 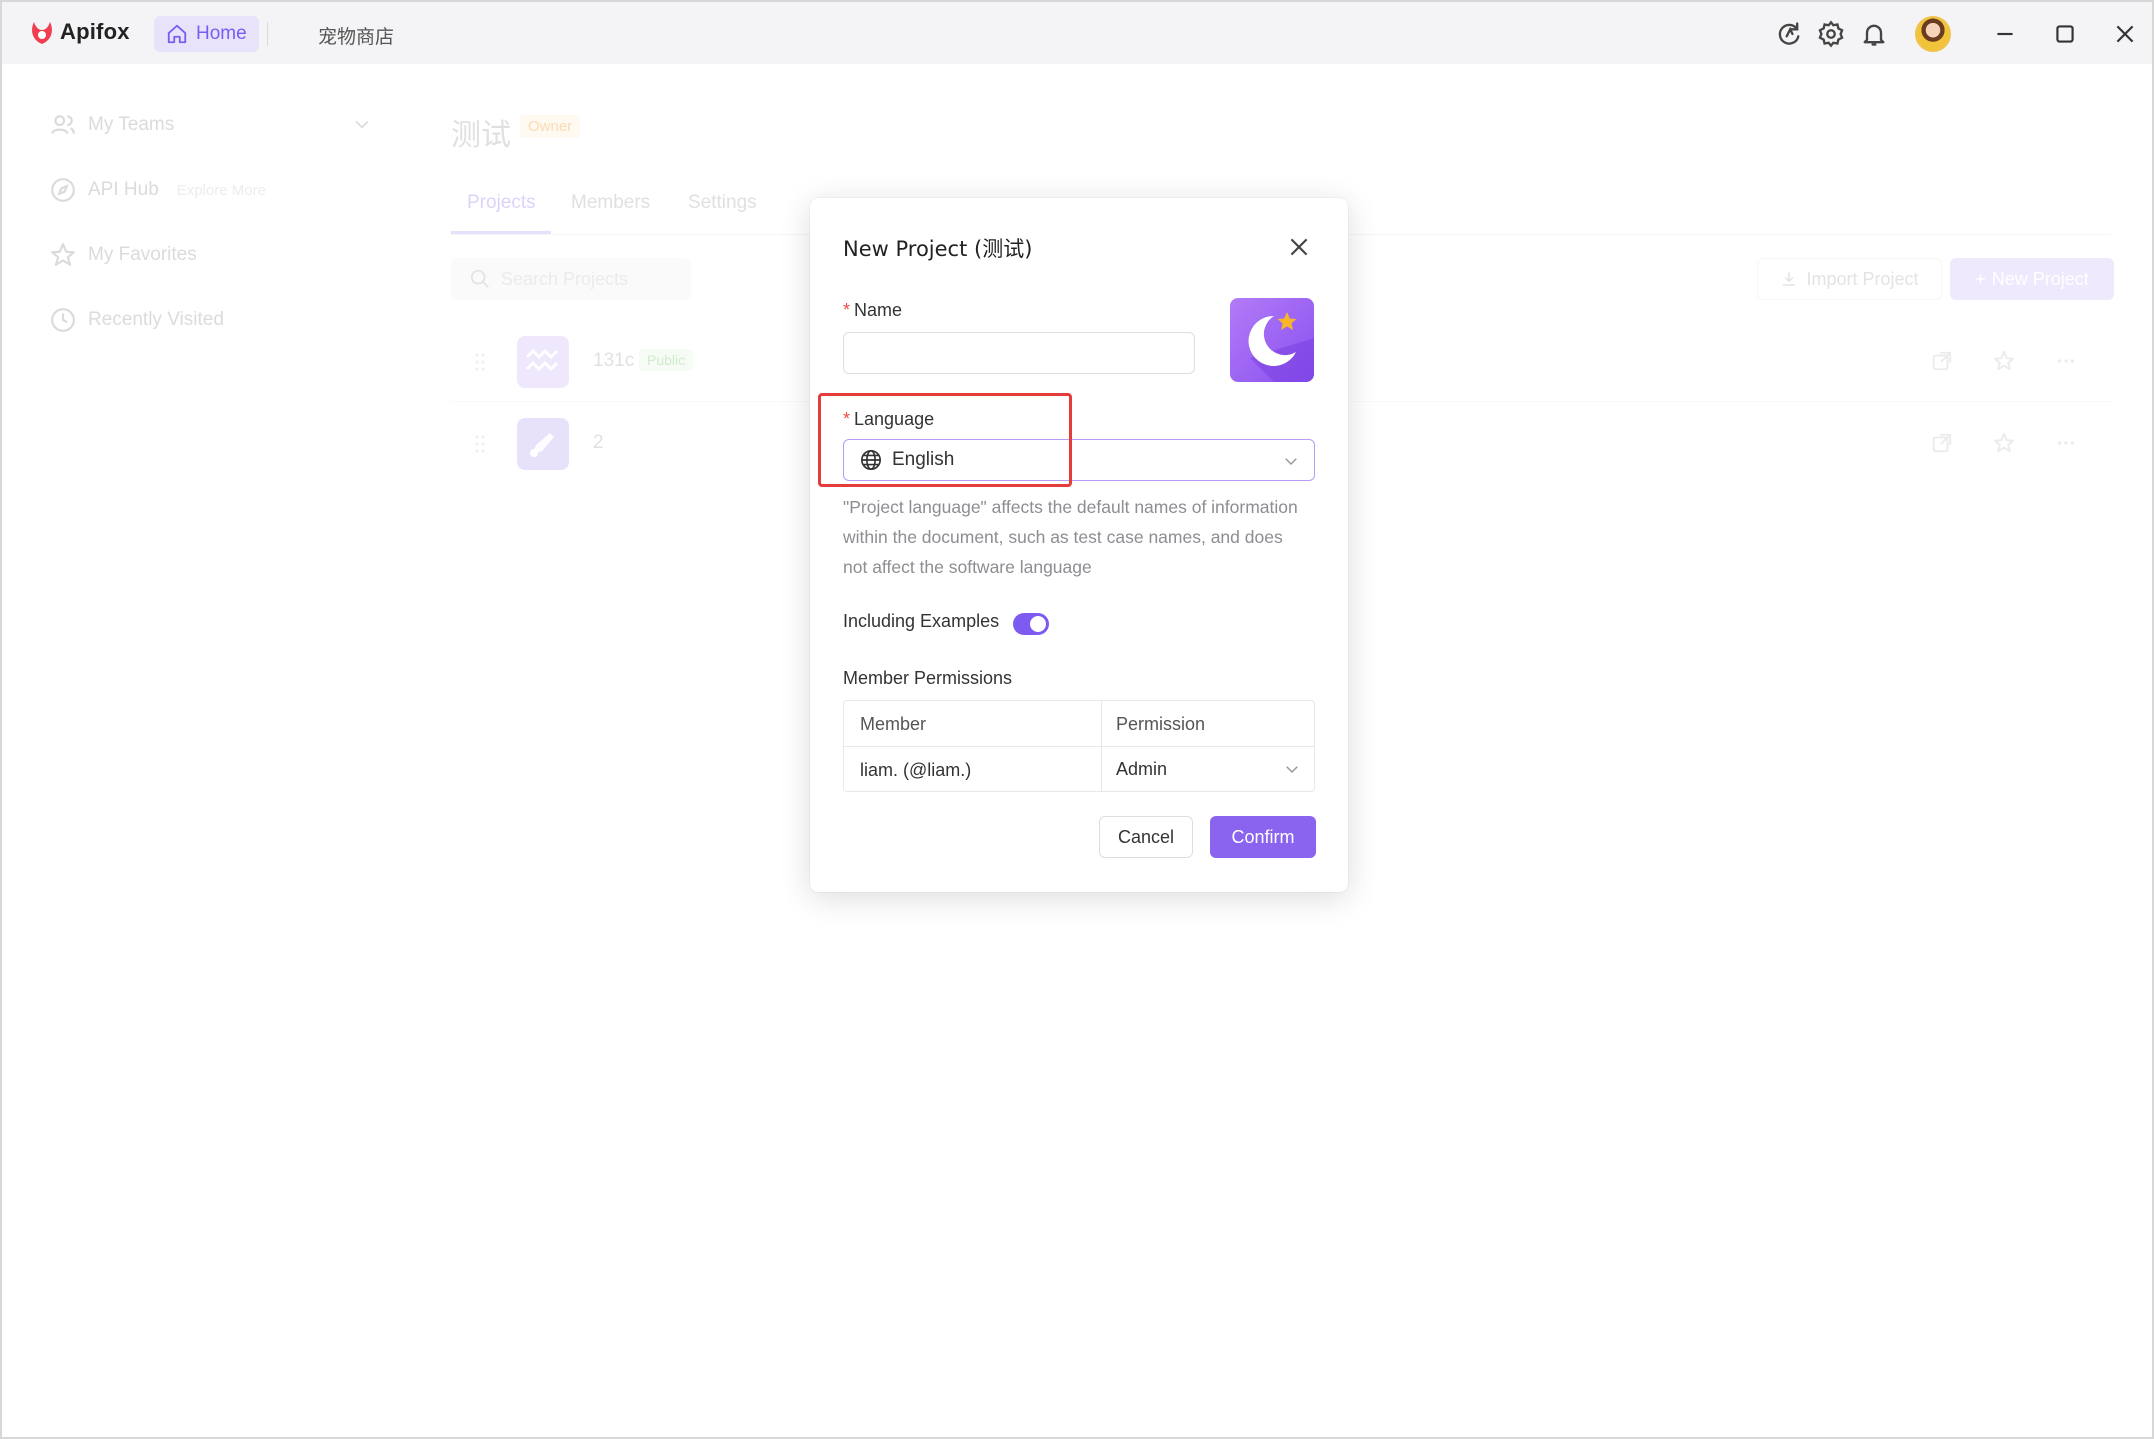 What do you see at coordinates (1146, 837) in the screenshot?
I see `cancel-button: Cancel` at bounding box center [1146, 837].